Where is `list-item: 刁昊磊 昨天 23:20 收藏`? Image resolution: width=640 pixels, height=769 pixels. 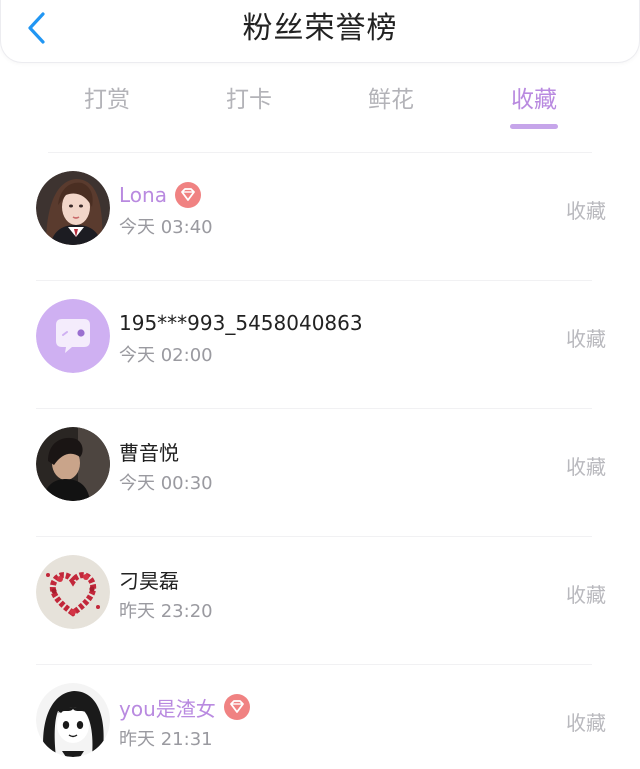 list-item: 刁昊磊 昨天 23:20 收藏 is located at coordinates (321, 601).